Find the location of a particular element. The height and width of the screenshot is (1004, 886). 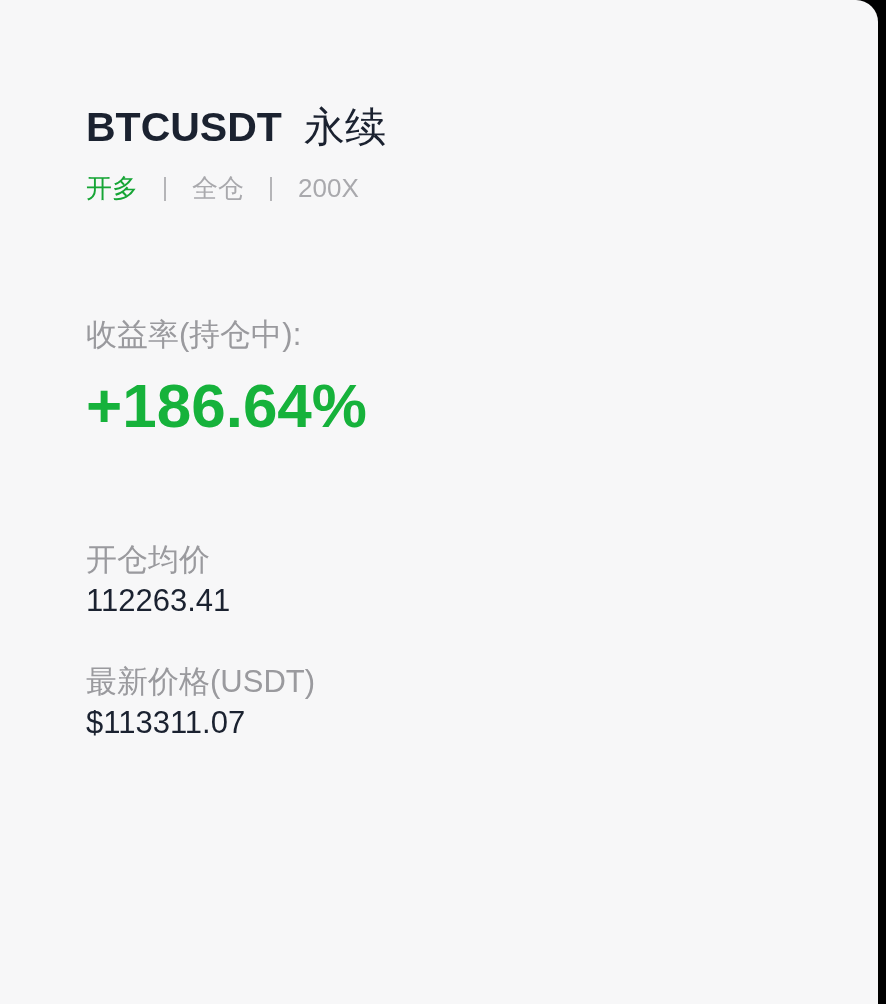

field-label: 最新价格(USDT) is located at coordinates (201, 682).